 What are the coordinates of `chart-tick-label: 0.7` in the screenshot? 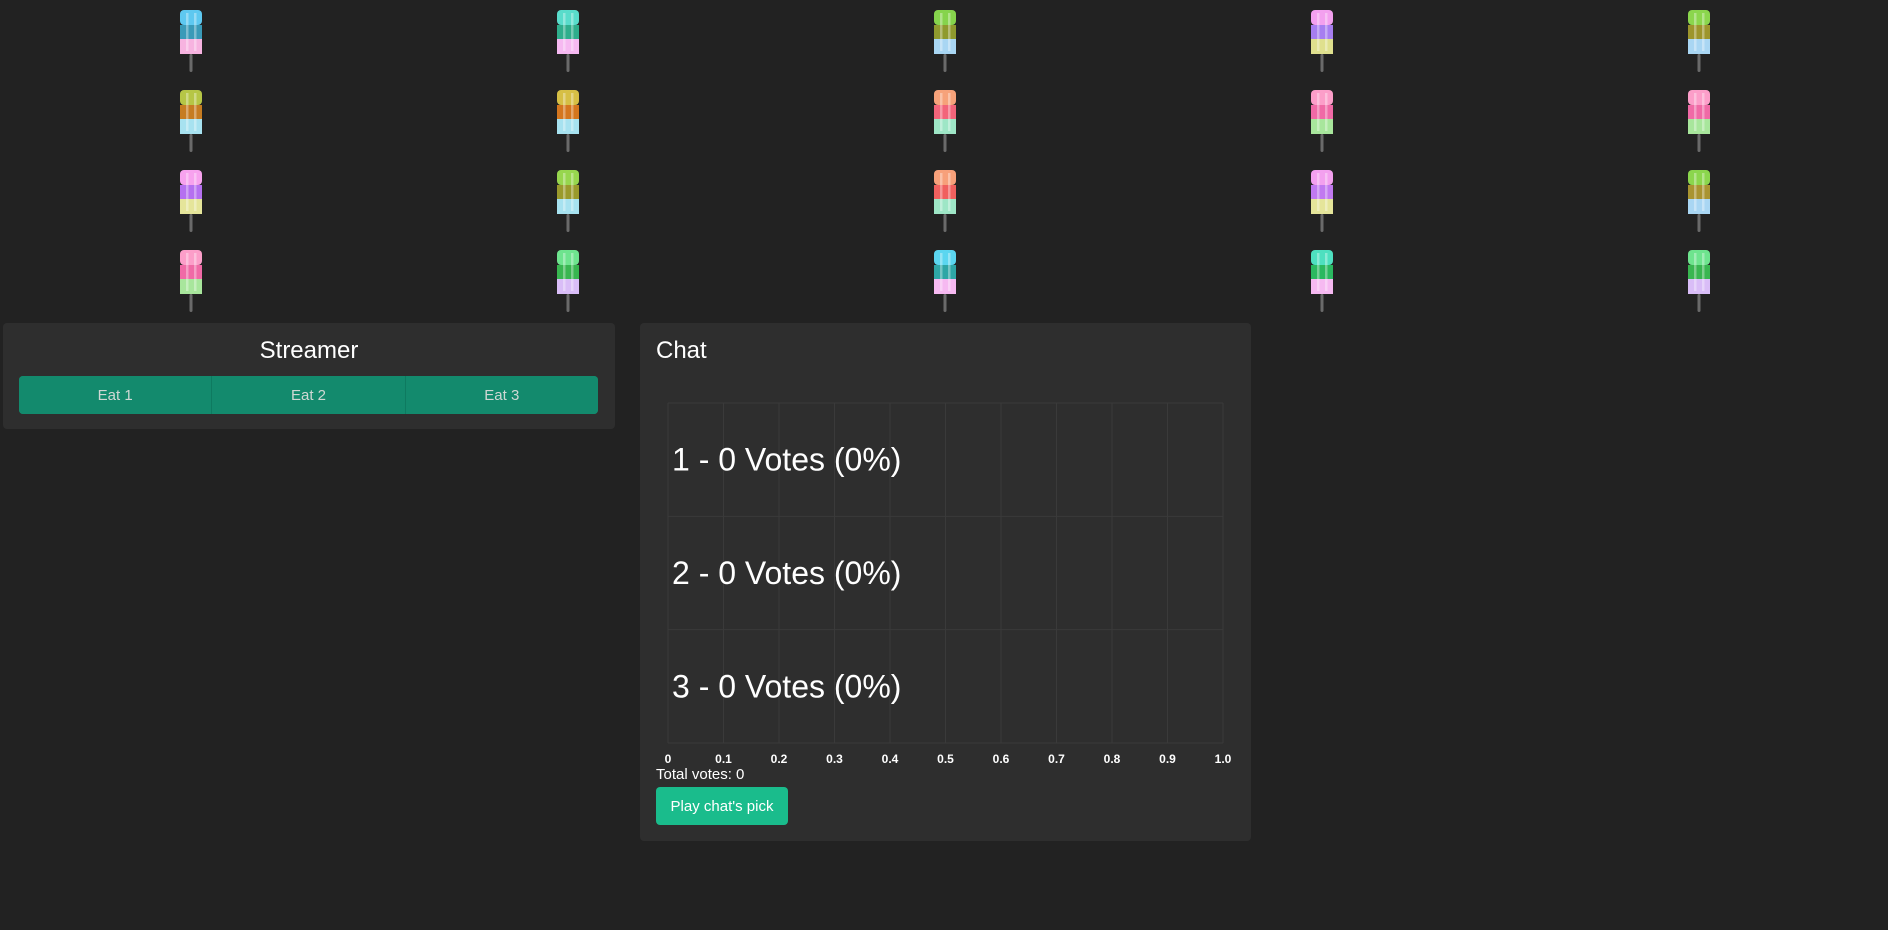 It's located at (1056, 757).